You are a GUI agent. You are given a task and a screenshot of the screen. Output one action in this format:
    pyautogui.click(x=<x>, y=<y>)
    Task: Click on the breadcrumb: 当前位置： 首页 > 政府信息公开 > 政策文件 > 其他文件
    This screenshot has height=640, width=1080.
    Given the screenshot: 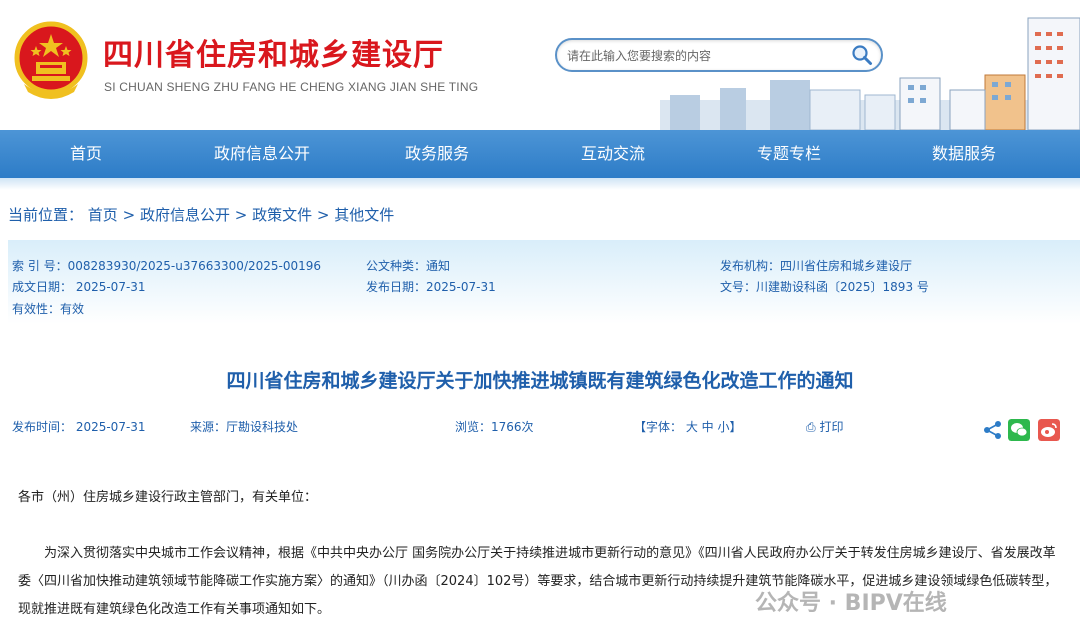 What is the action you would take?
    pyautogui.click(x=201, y=214)
    